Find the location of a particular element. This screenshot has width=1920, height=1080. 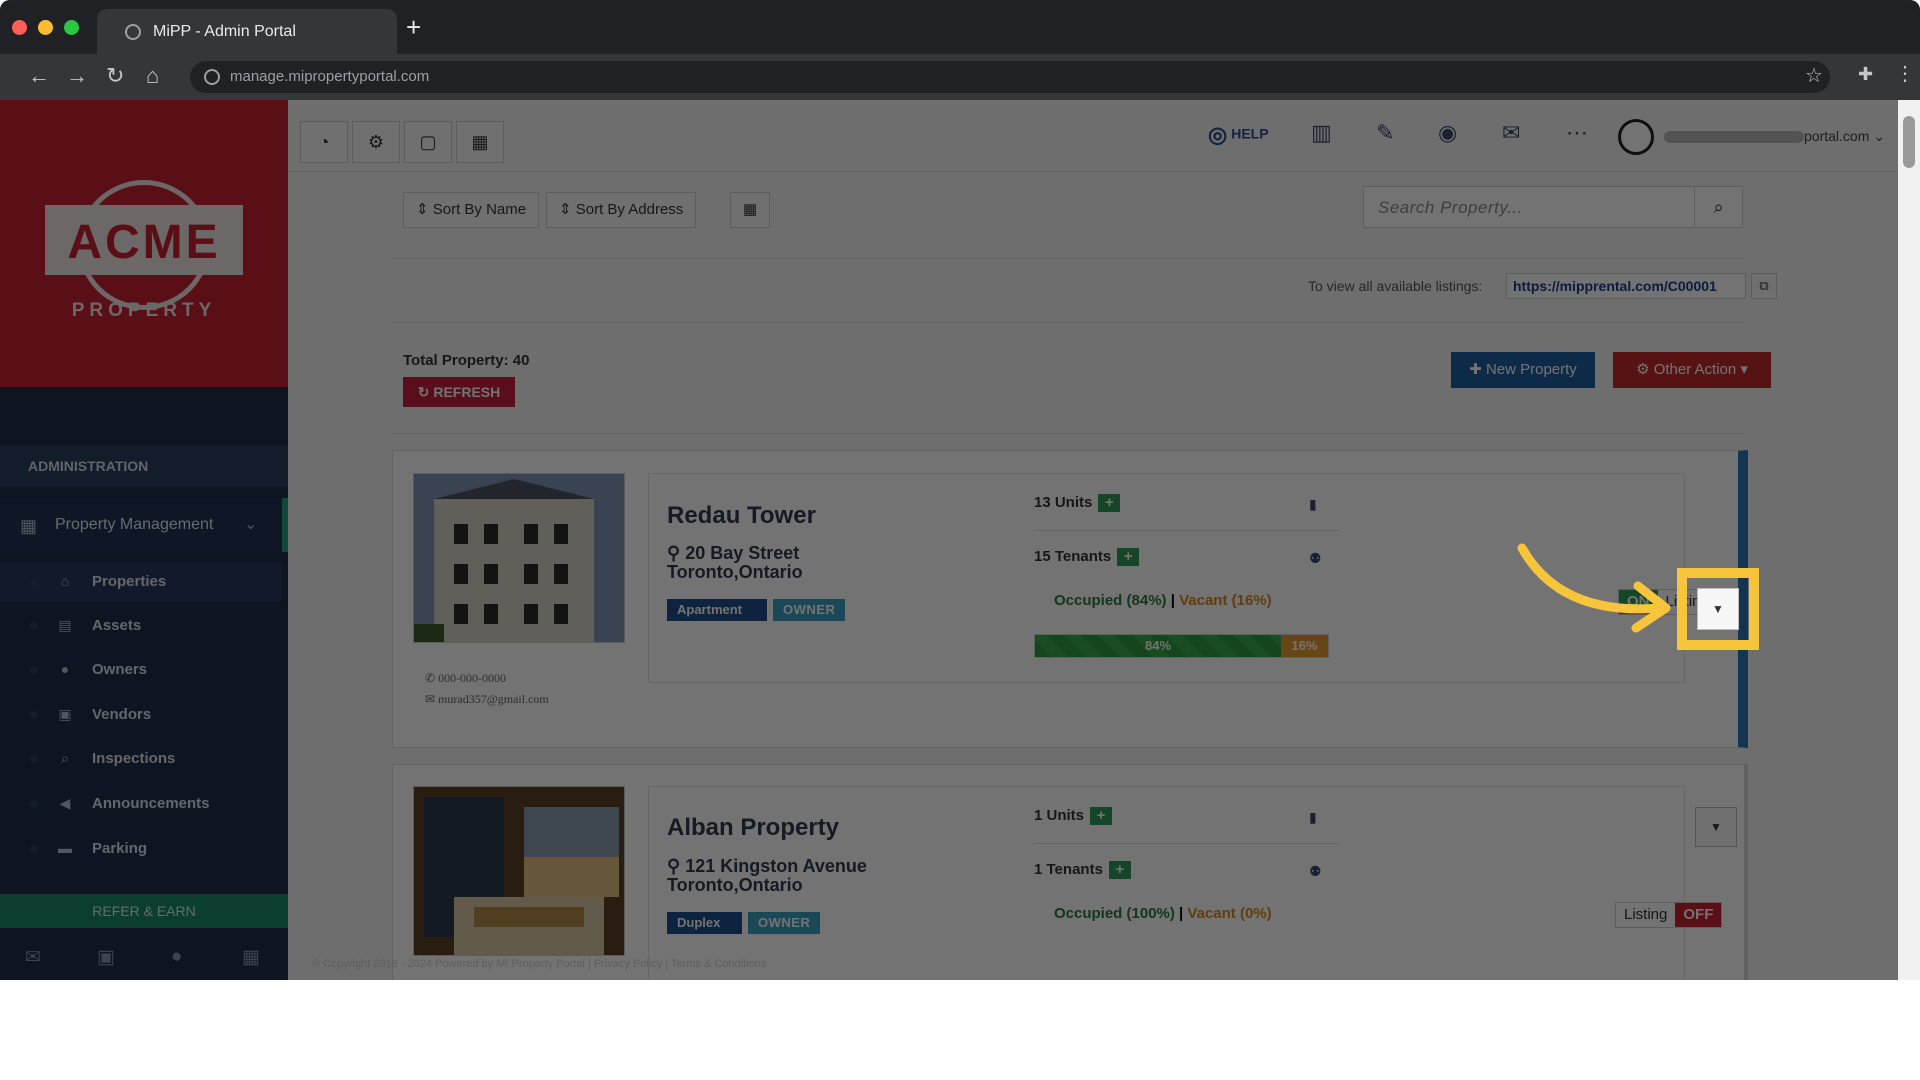

listing-url-field: https://mipprental.com/C00001 is located at coordinates (1626, 286).